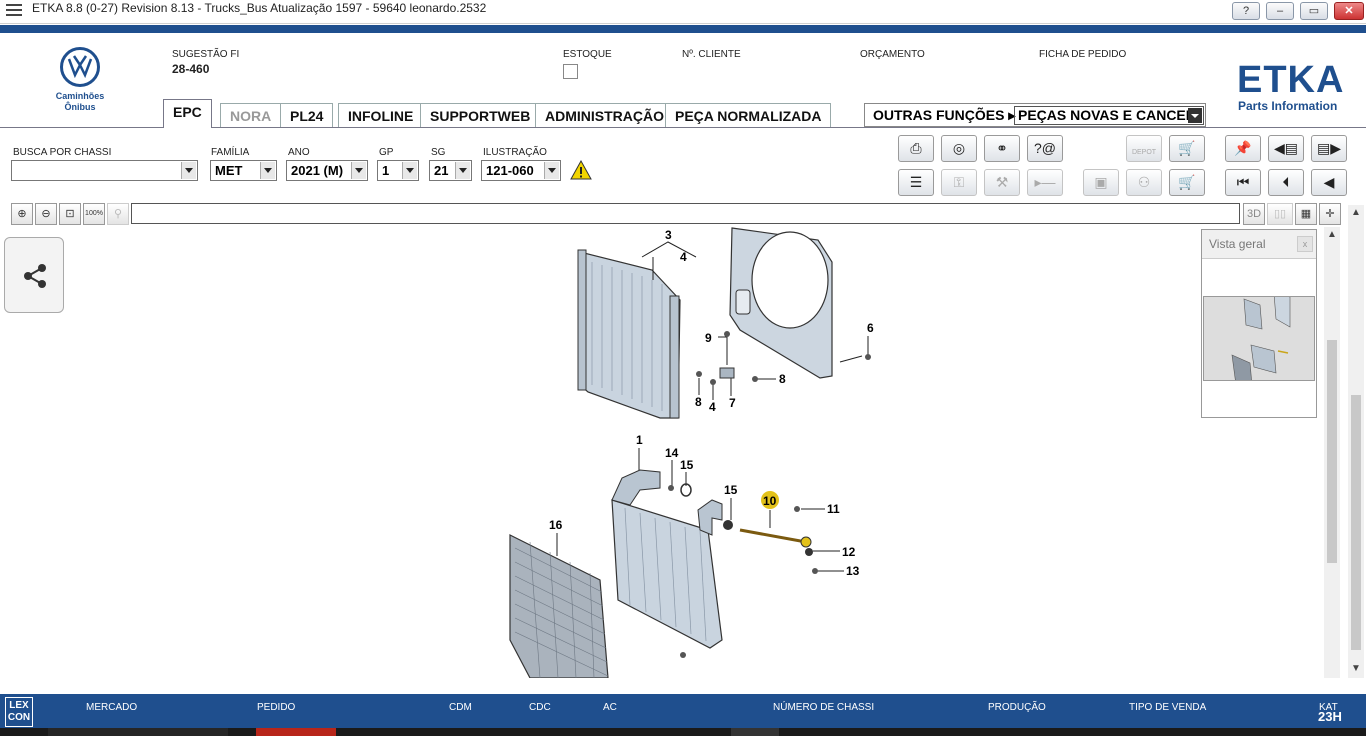  What do you see at coordinates (1280, 11) in the screenshot?
I see `minimize-button: –` at bounding box center [1280, 11].